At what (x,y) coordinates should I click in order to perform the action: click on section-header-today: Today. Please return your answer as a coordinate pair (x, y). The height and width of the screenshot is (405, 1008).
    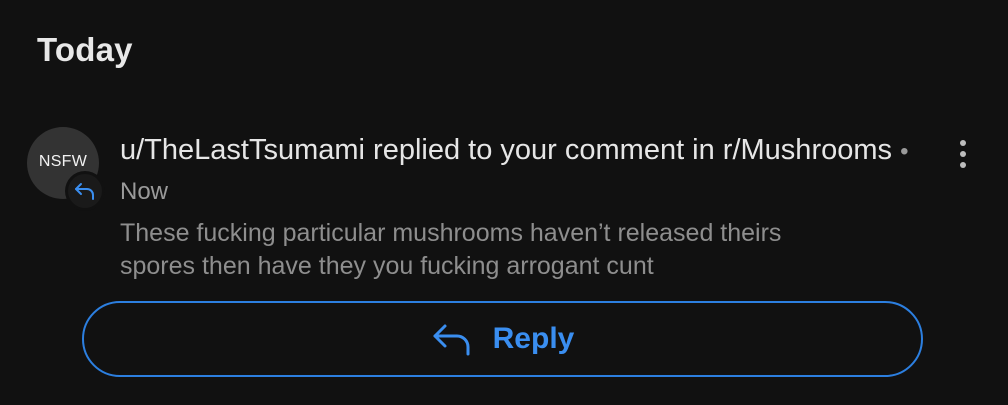
    Looking at the image, I should click on (85, 49).